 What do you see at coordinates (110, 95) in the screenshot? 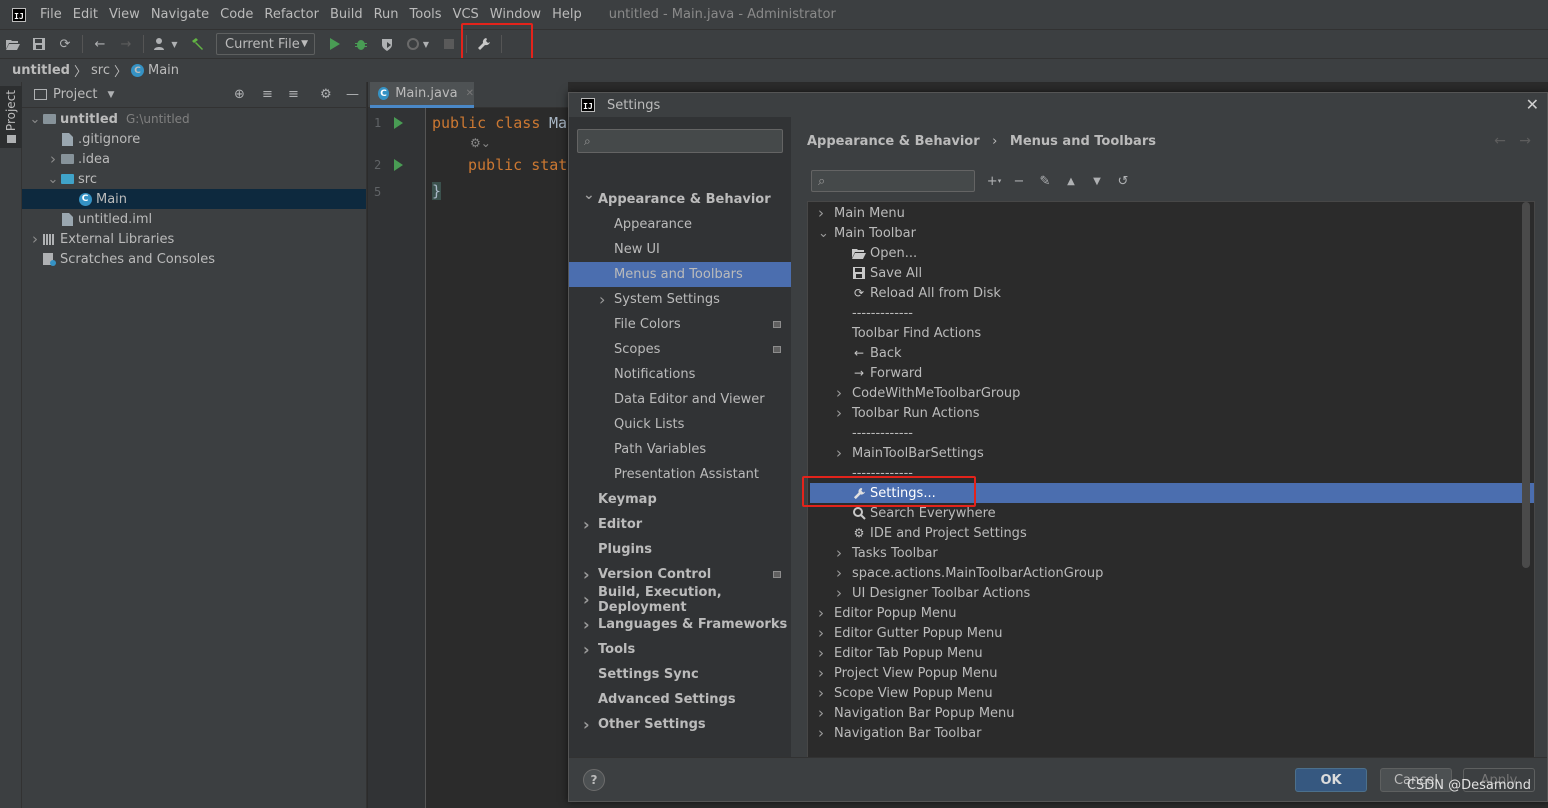
I see `chevron-down-icon: ▼` at bounding box center [110, 95].